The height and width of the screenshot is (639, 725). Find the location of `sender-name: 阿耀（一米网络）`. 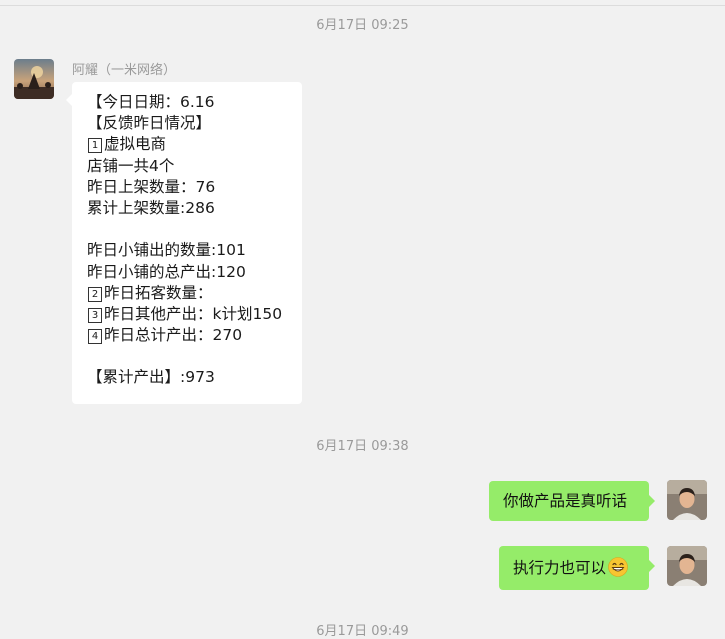

sender-name: 阿耀（一米网络） is located at coordinates (124, 70).